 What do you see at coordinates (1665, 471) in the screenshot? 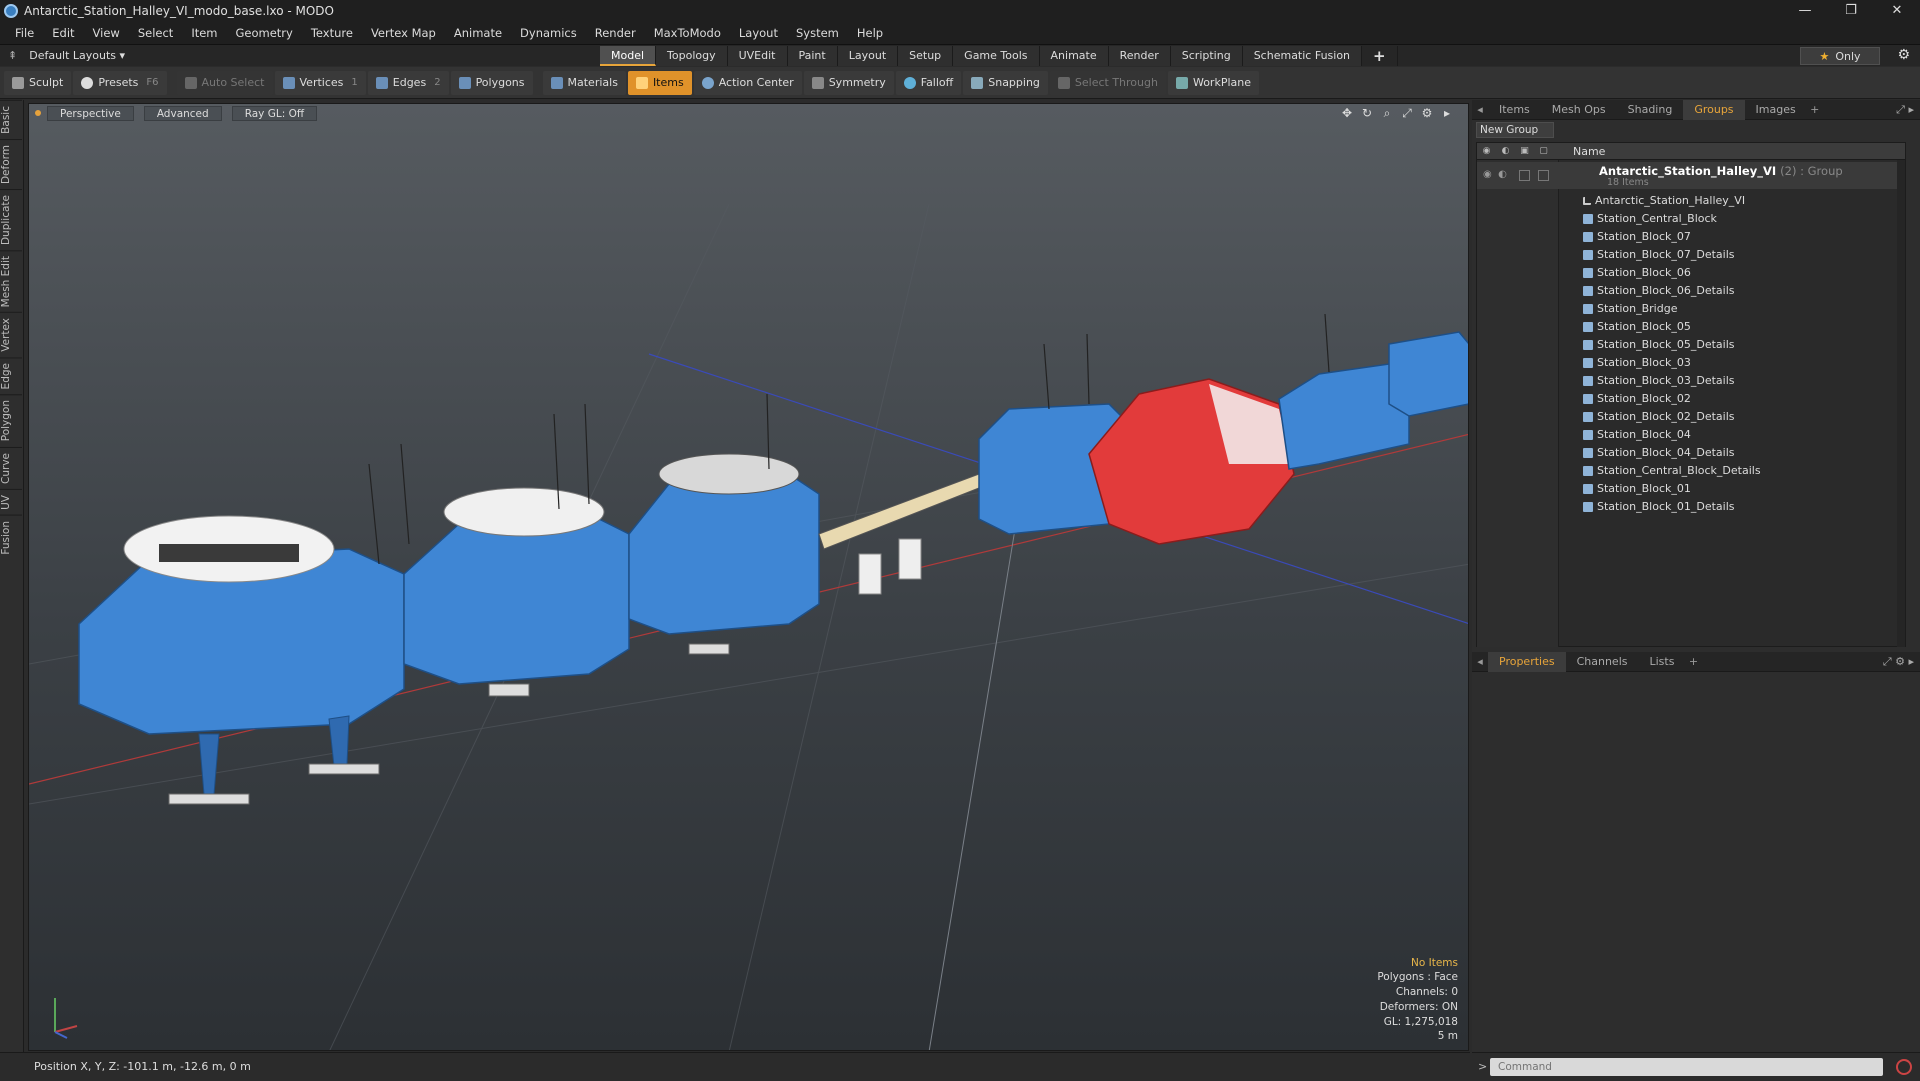
I see `list-item: Station_Central_Block_Details` at bounding box center [1665, 471].